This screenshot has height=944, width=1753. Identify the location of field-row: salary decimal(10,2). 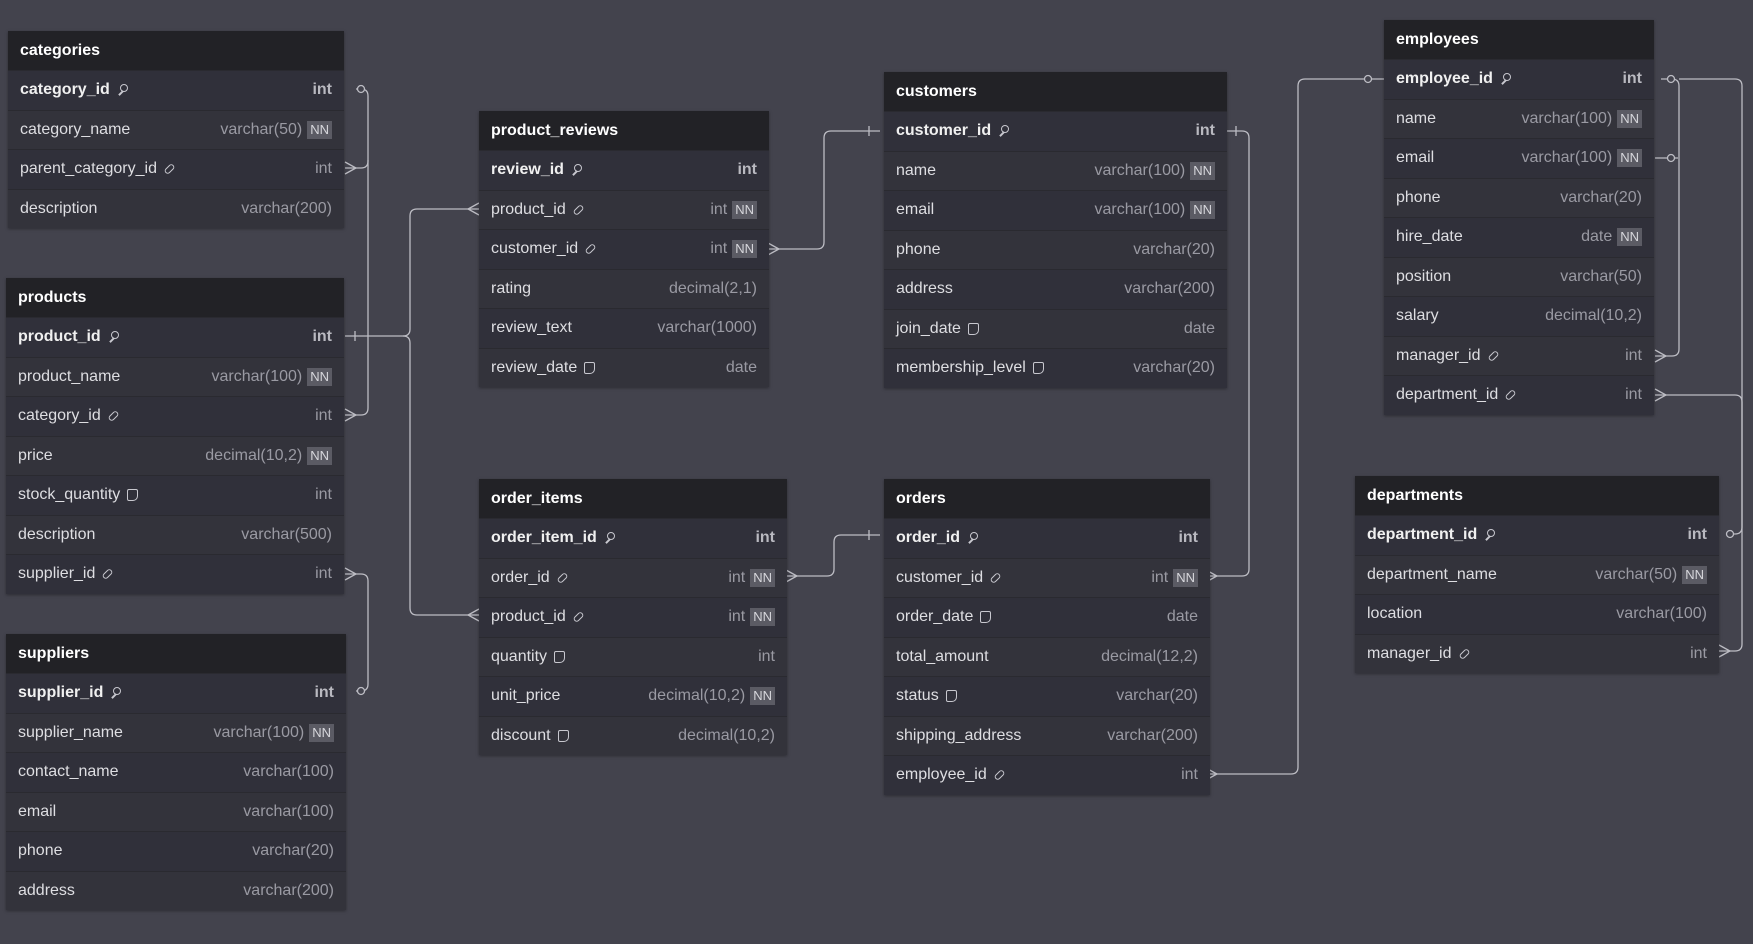
(1519, 316).